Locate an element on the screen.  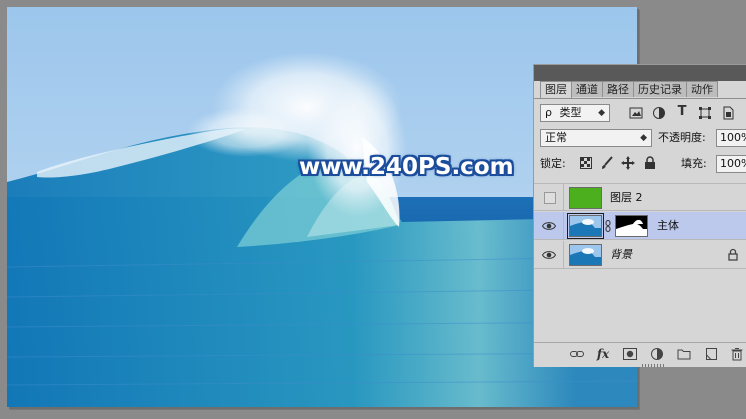
panel-bottom-toolbar: fx is located at coordinates (640, 354).